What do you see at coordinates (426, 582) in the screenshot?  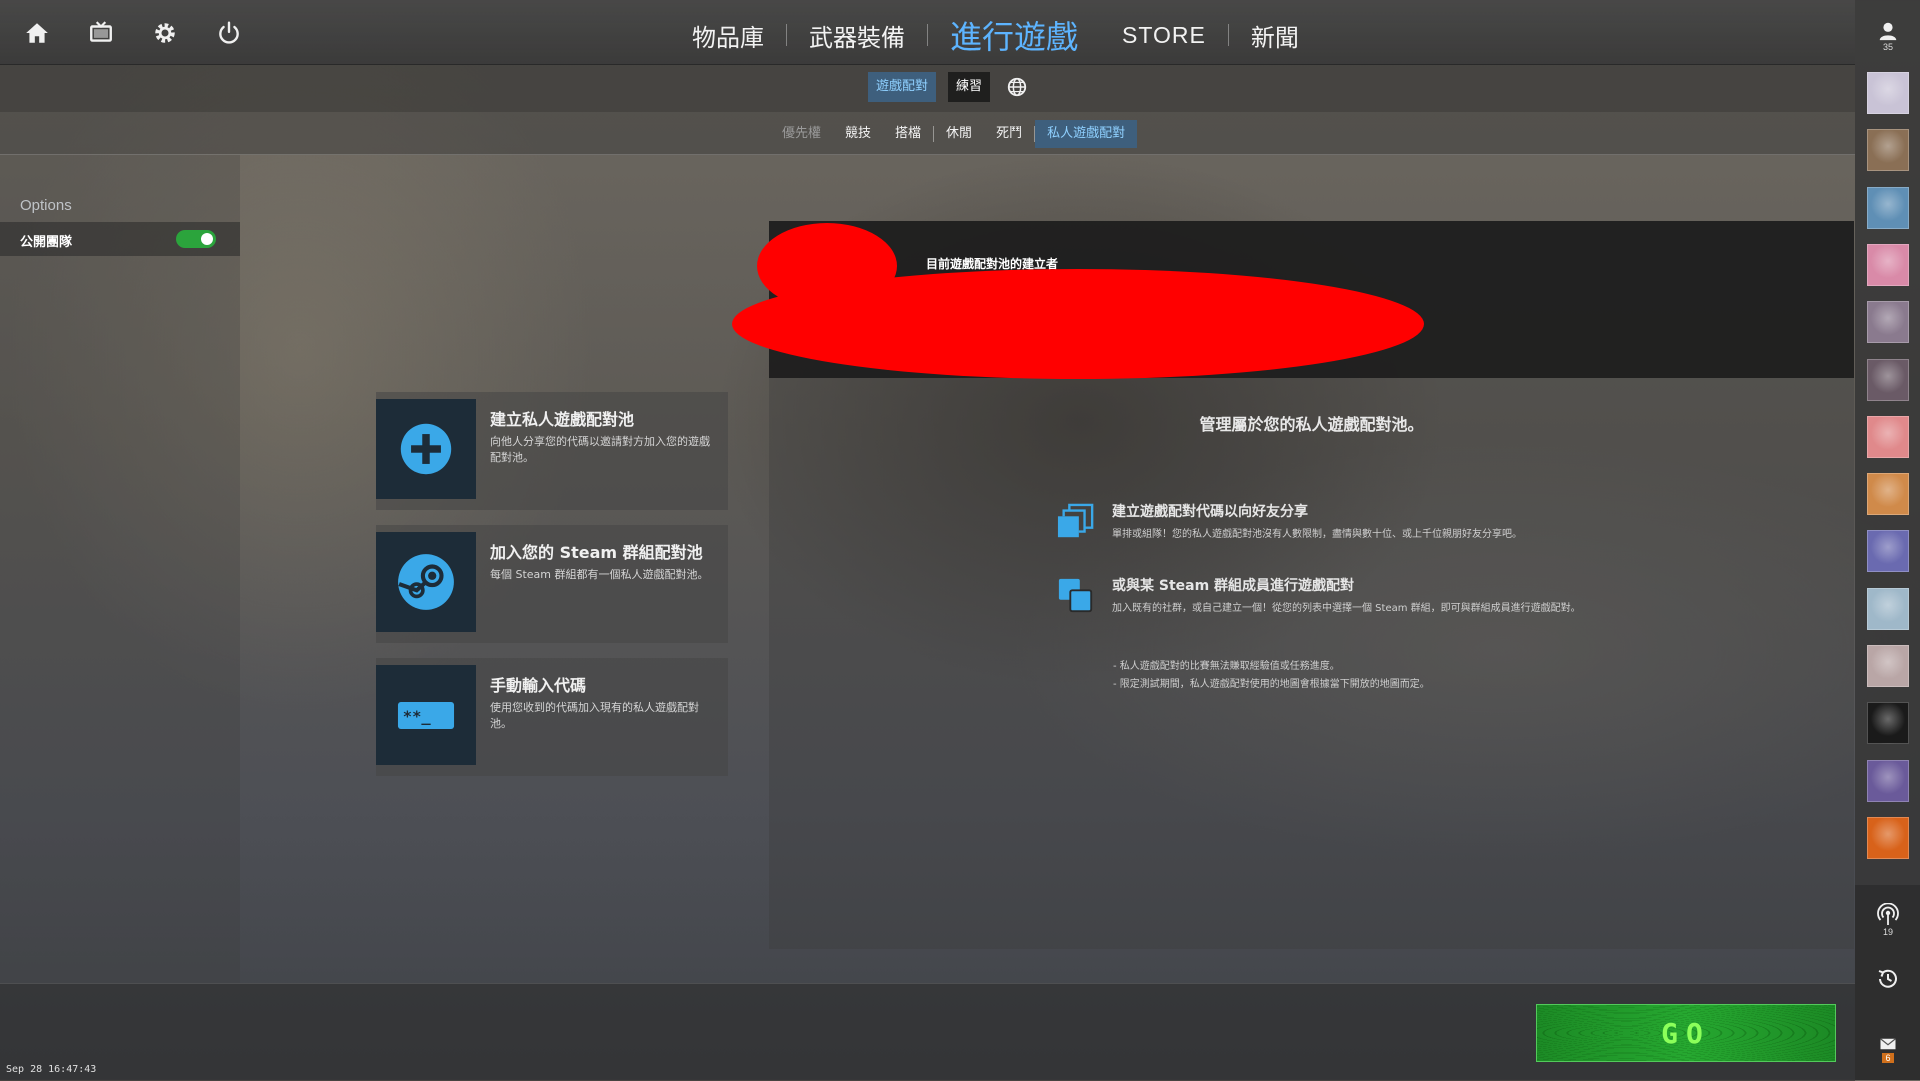 I see `steam-icon` at bounding box center [426, 582].